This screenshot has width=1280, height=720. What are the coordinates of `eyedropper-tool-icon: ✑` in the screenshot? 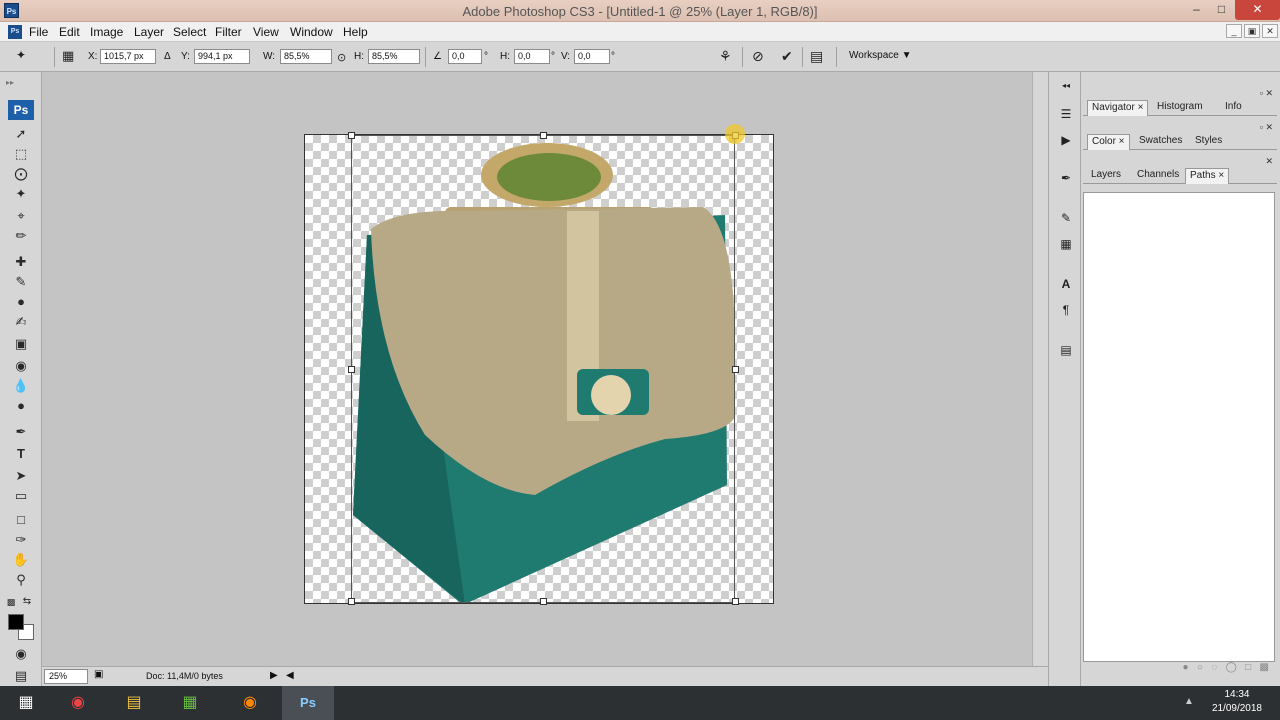 It's located at (21, 540).